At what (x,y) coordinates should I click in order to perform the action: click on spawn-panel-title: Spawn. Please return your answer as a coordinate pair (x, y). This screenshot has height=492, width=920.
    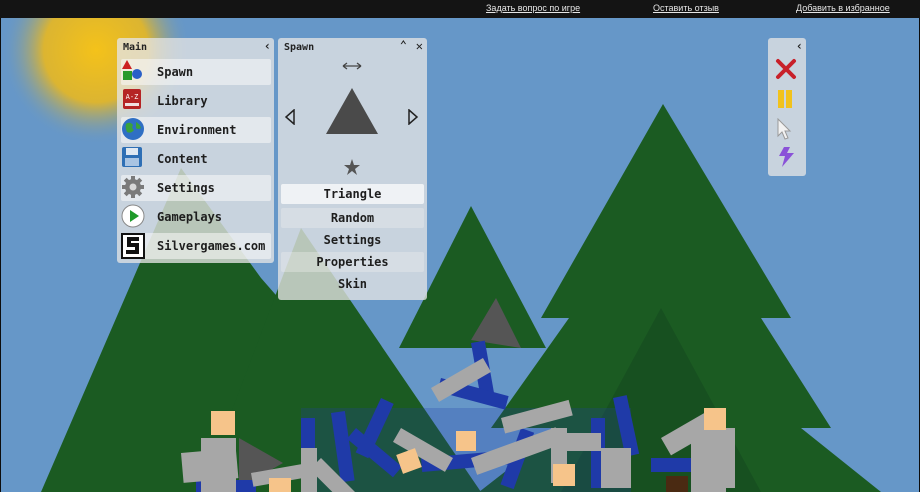
    Looking at the image, I should click on (299, 47).